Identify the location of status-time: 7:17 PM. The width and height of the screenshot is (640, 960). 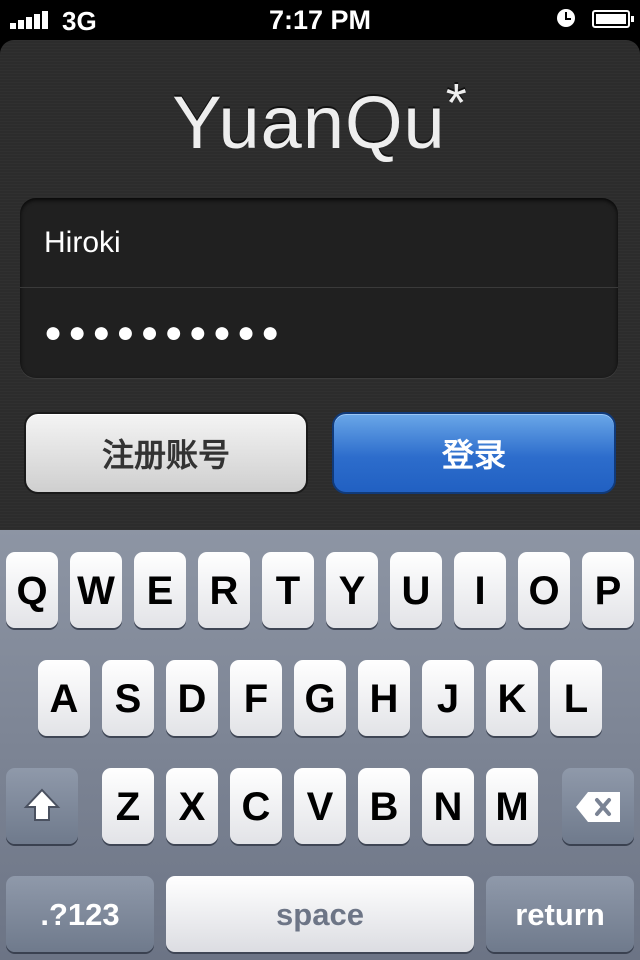
(320, 20).